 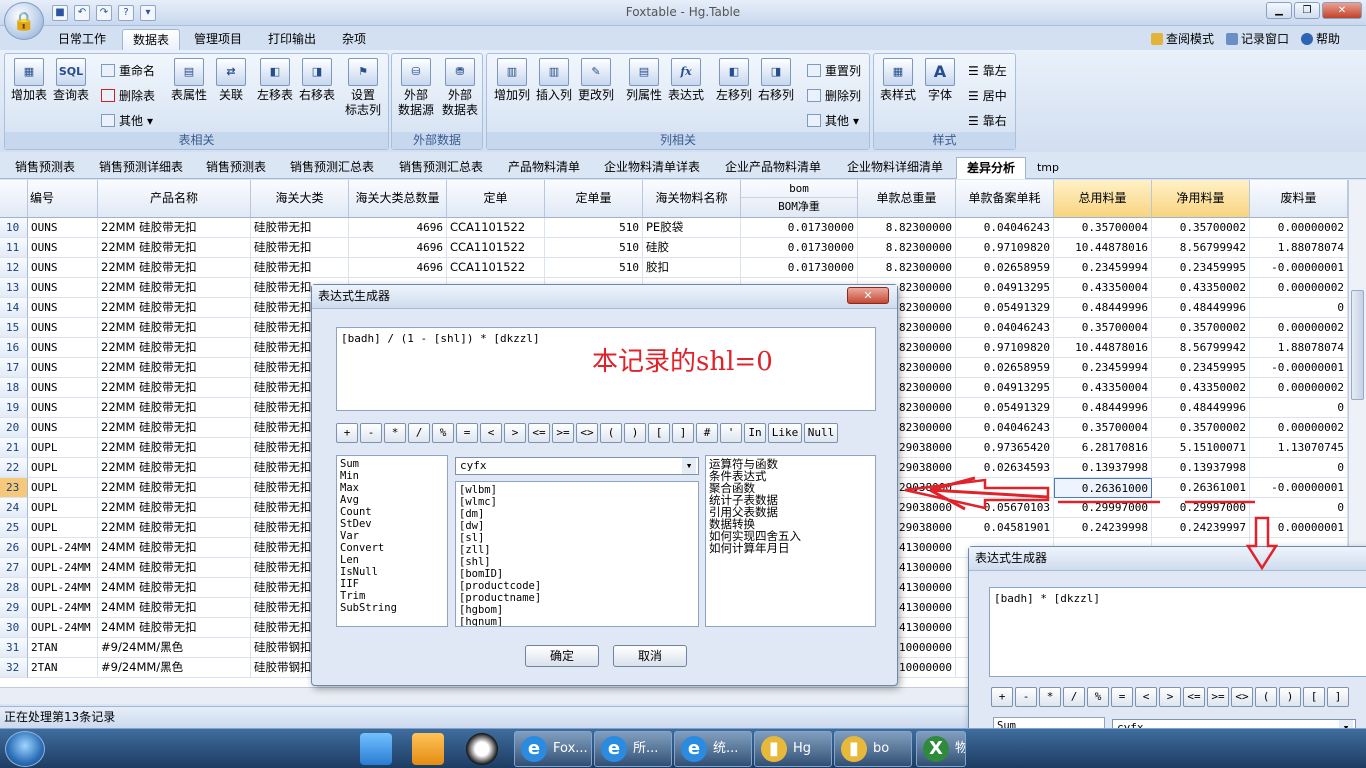 I want to click on move-col-left-button: ◧ 左移列, so click(x=734, y=80).